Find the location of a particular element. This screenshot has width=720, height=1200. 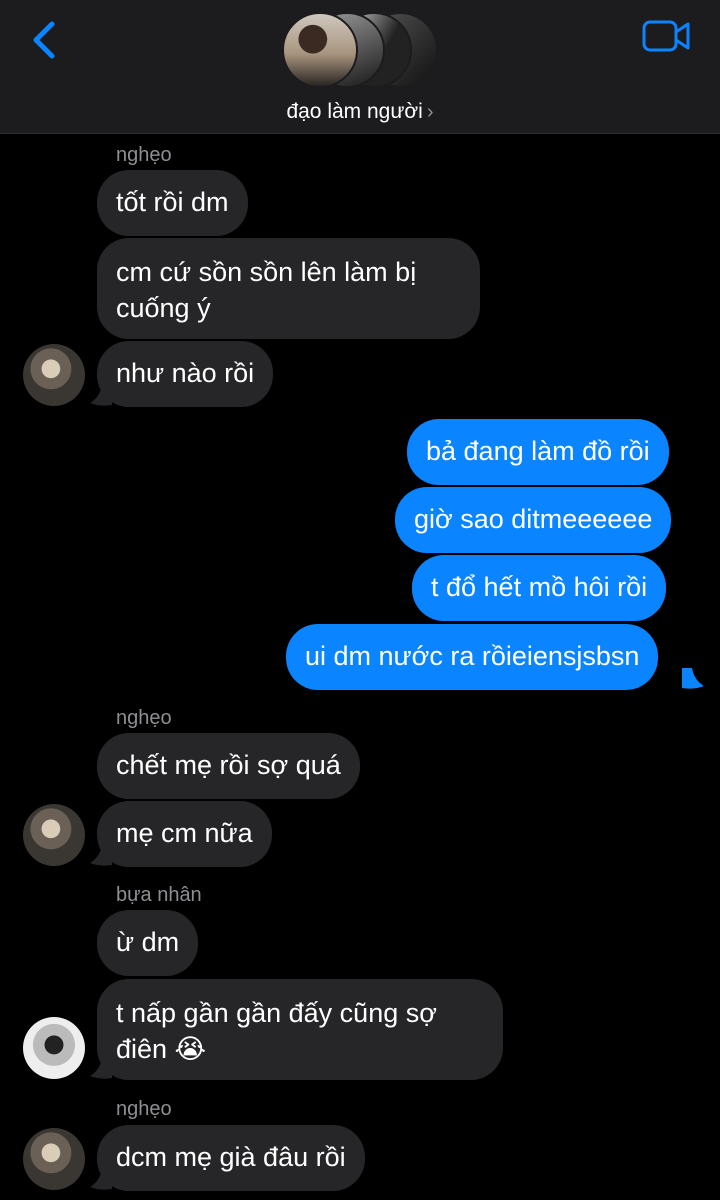

group-avatar-stack is located at coordinates (362, 52).